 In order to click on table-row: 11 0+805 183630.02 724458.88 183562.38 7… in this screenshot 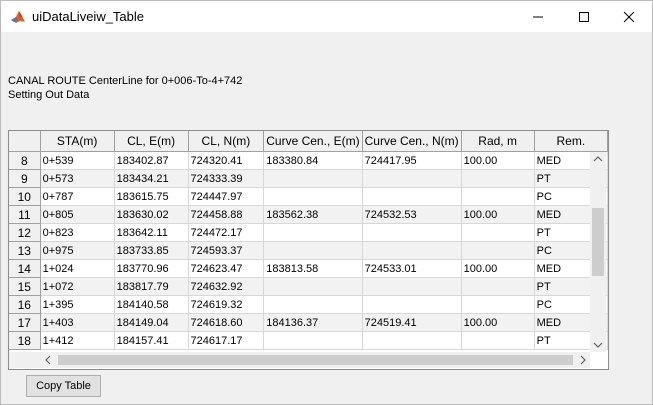, I will do `click(308, 214)`.